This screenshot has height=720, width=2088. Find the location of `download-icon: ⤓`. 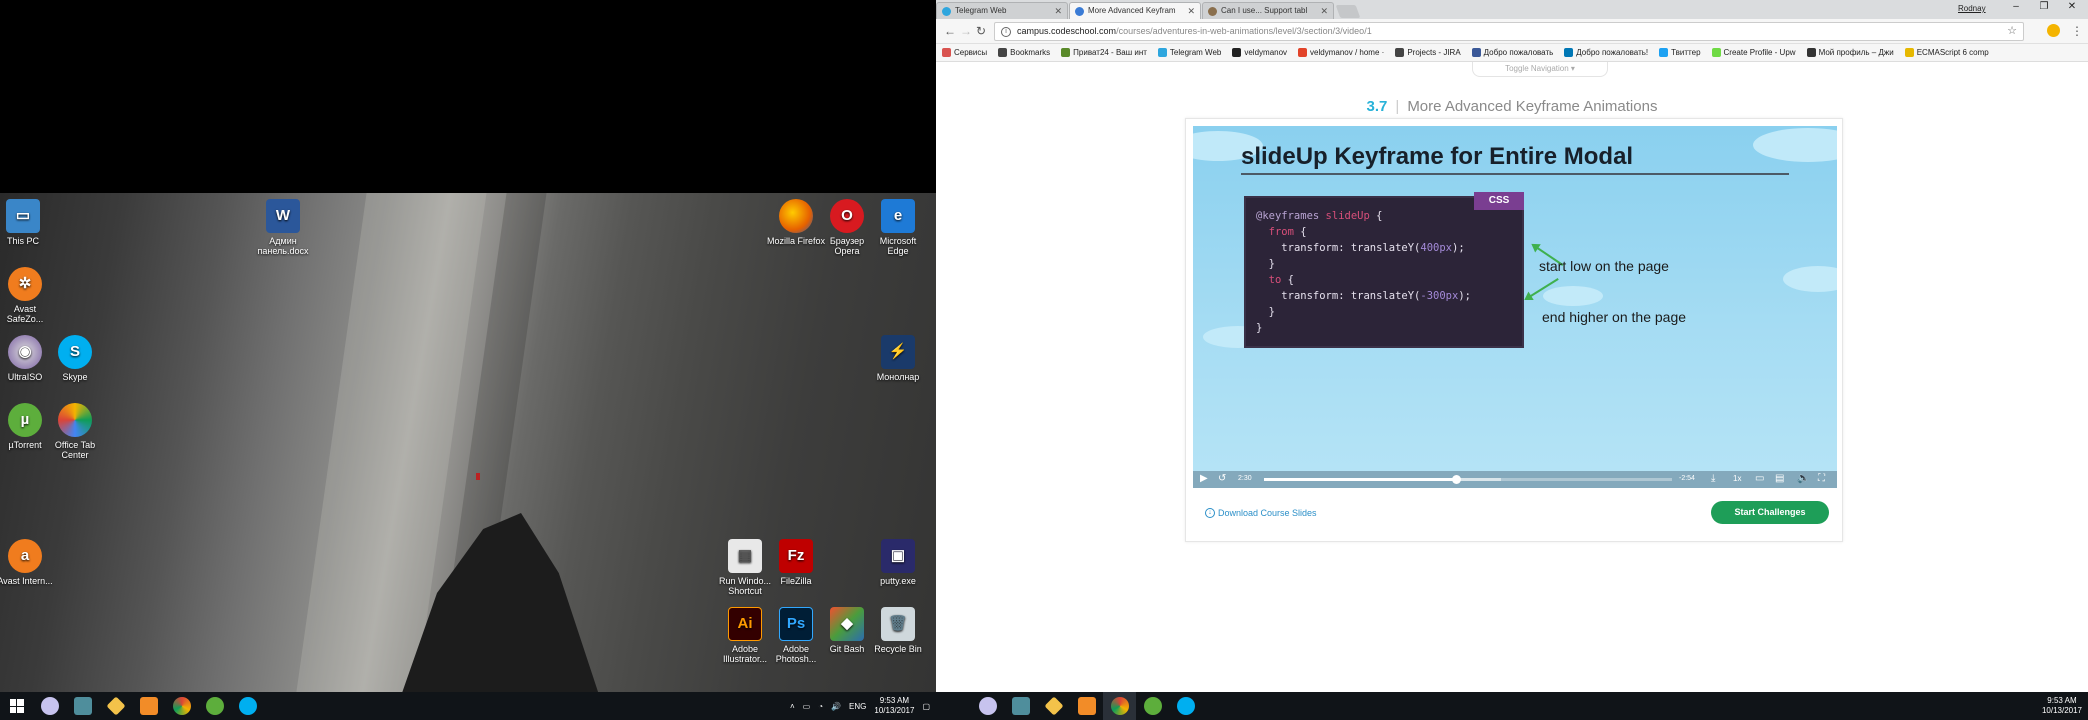

download-icon: ⤓ is located at coordinates (1713, 478).